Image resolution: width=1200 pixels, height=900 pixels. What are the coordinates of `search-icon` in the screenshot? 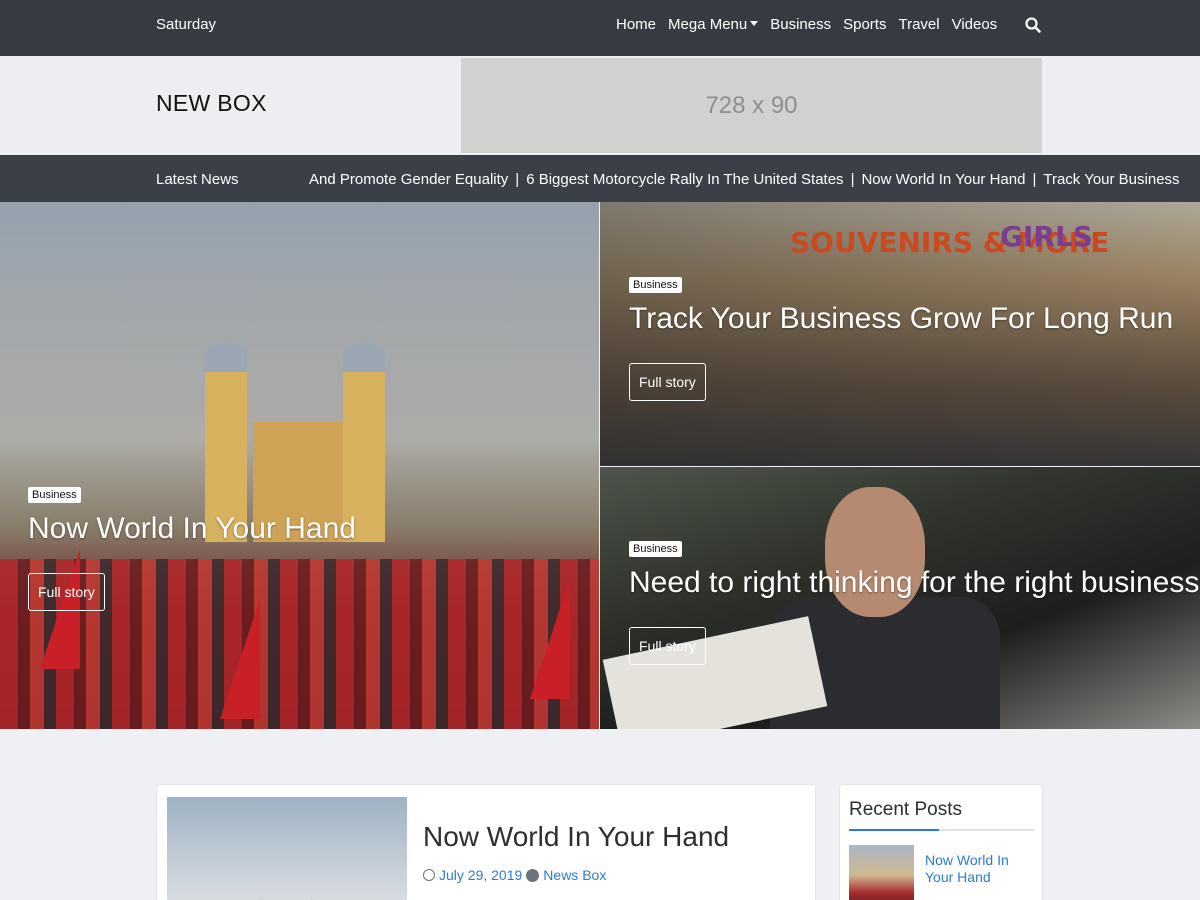 It's located at (1033, 25).